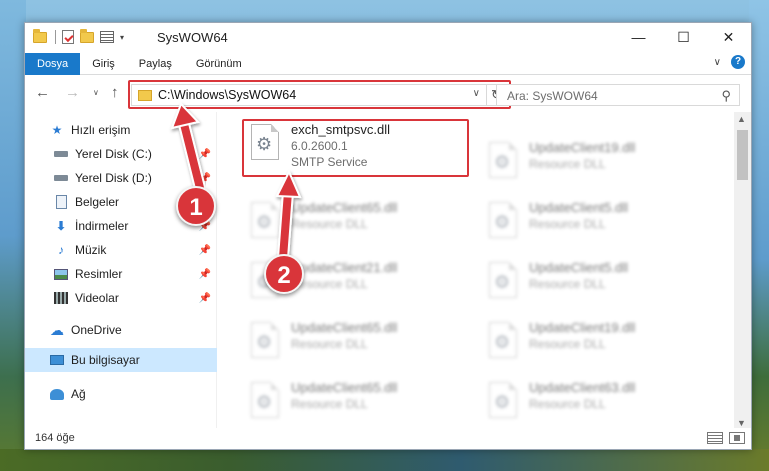 Image resolution: width=769 pixels, height=471 pixels. Describe the element at coordinates (55, 37) in the screenshot. I see `toolbar-divider` at that location.